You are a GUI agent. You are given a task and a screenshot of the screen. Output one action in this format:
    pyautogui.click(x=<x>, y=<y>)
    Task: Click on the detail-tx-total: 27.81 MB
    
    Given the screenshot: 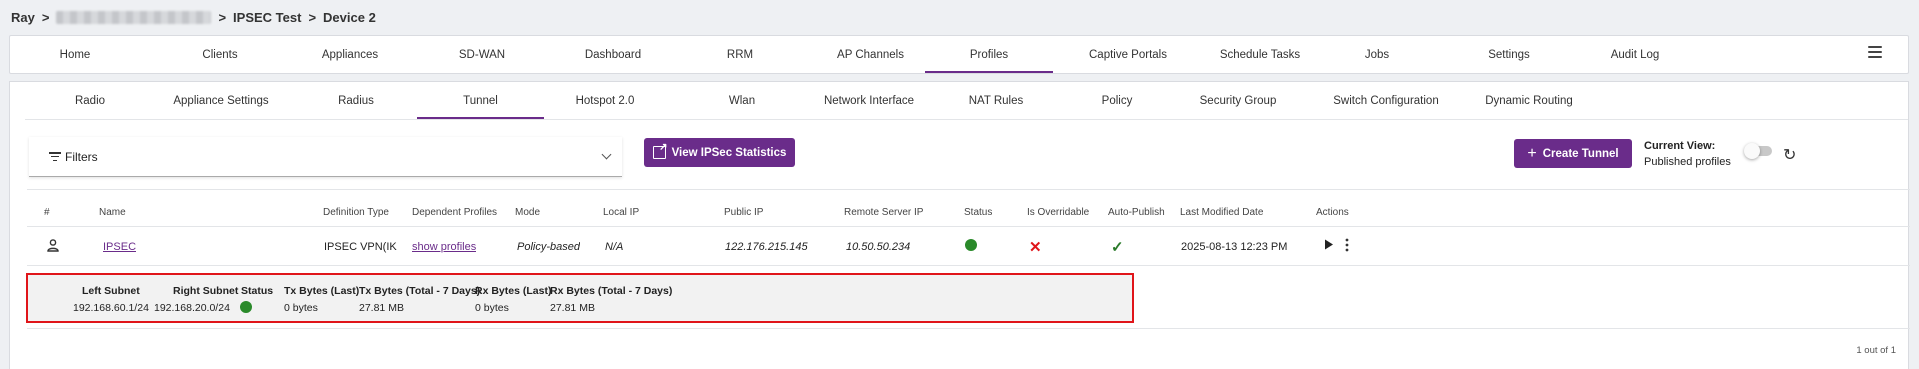 What is the action you would take?
    pyautogui.click(x=381, y=308)
    